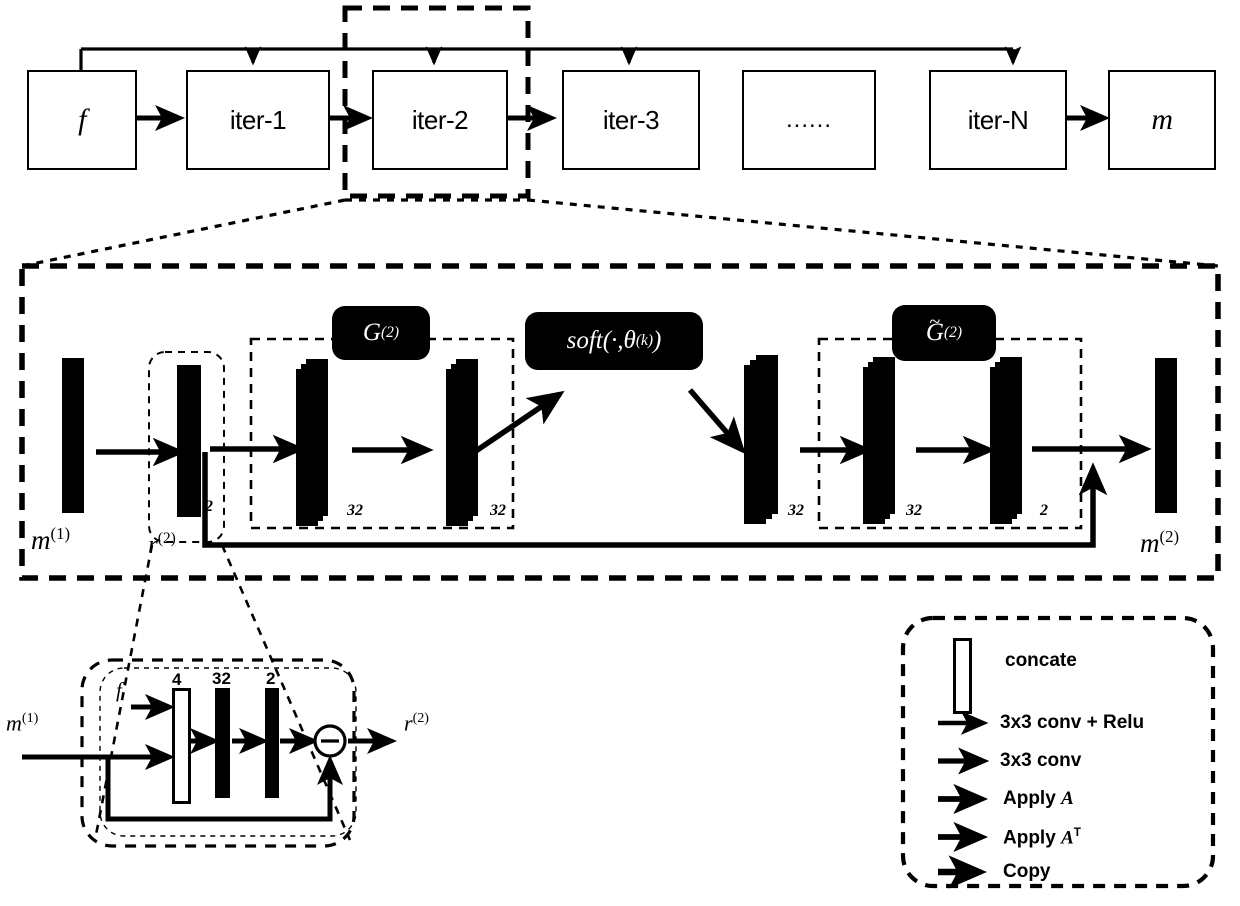 The width and height of the screenshot is (1240, 906). I want to click on top-box-iter-1: iter-1, so click(258, 120).